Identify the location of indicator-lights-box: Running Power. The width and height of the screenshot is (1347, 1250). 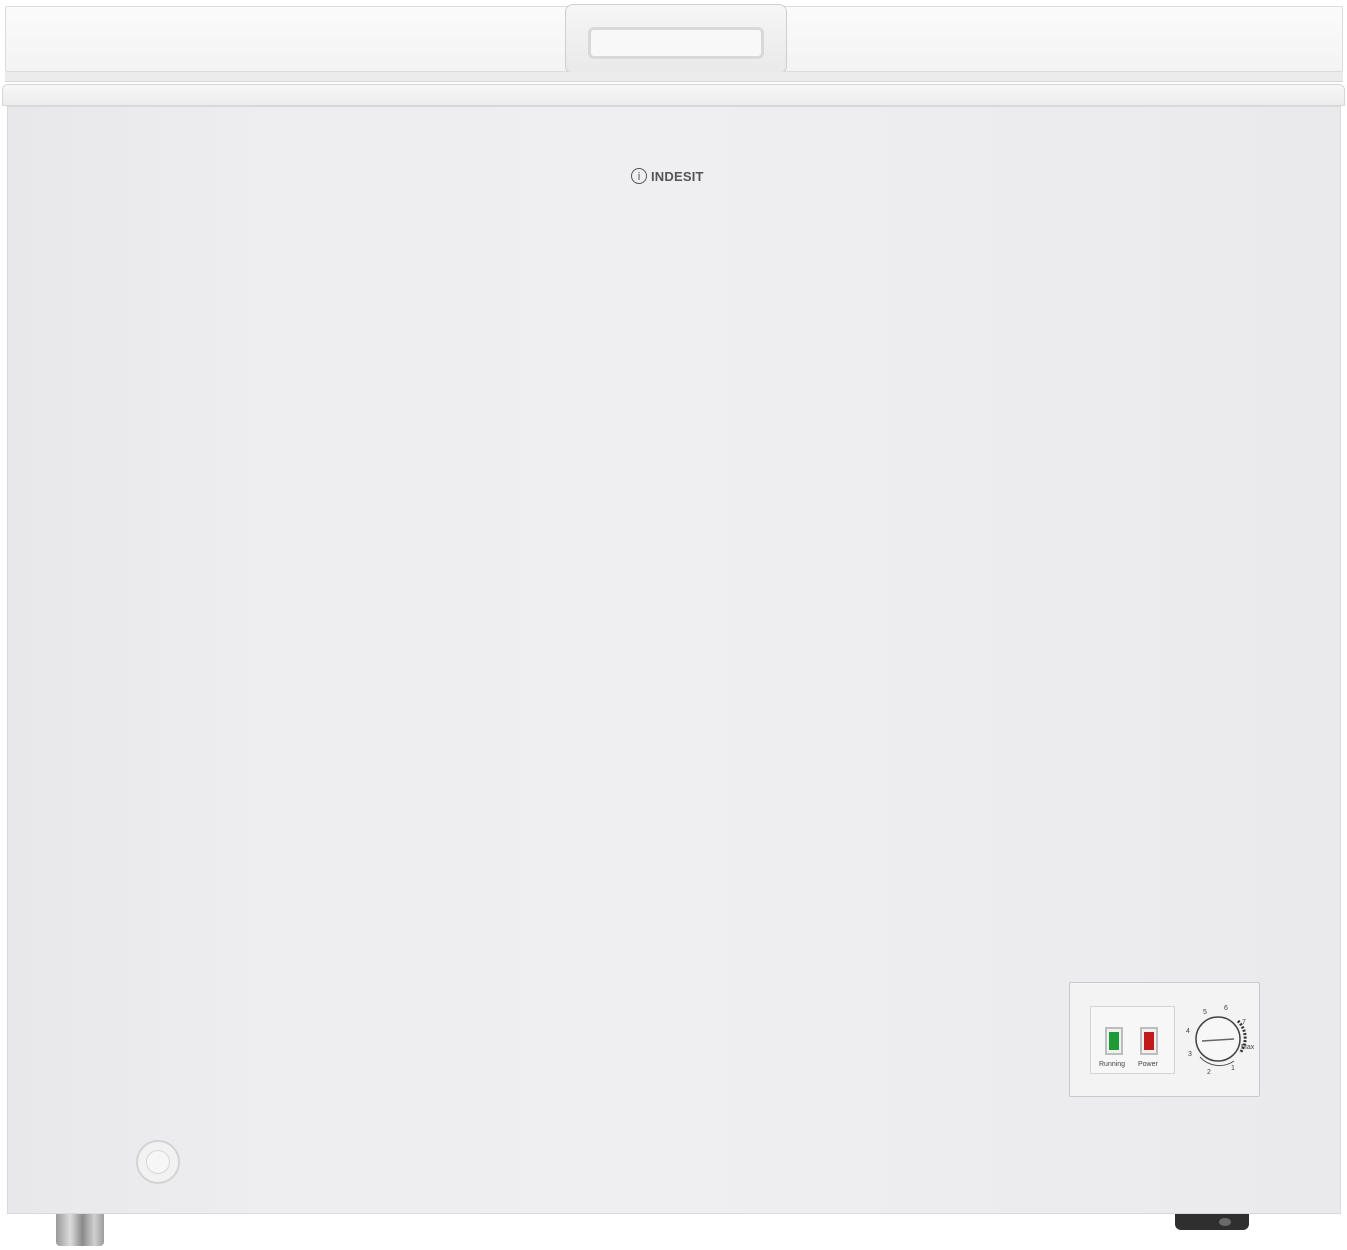
(1132, 1040).